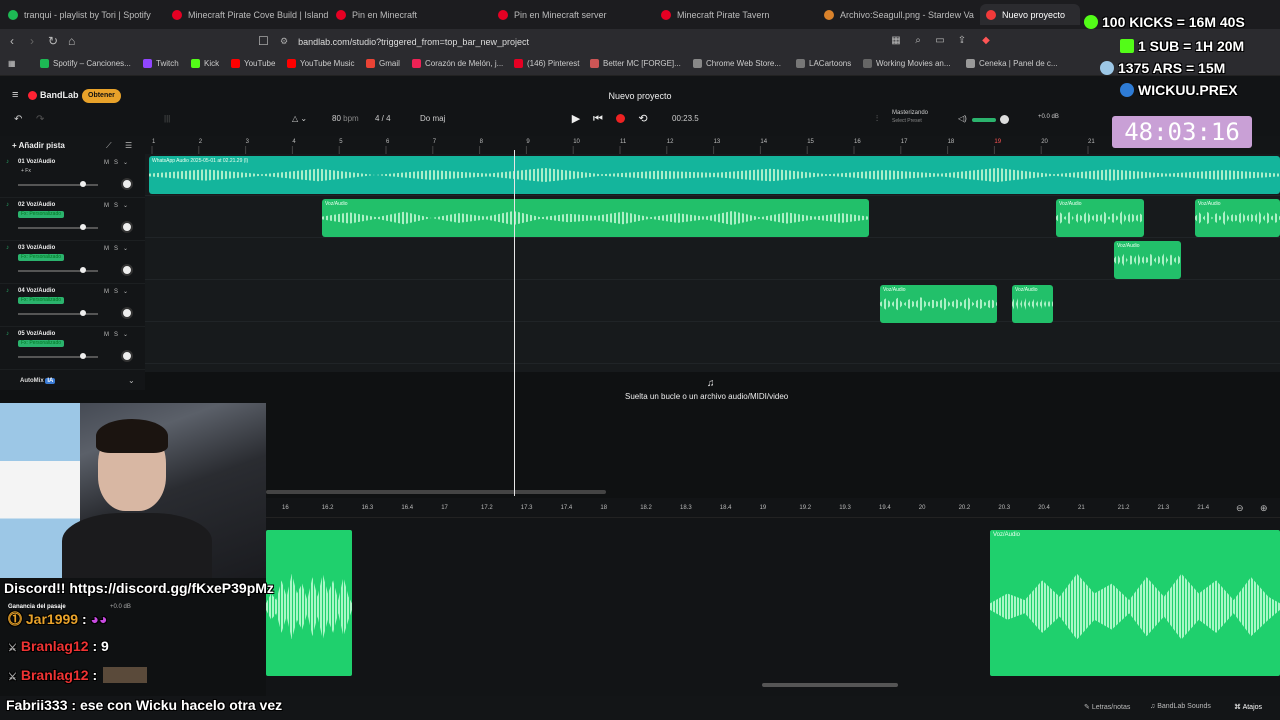  Describe the element at coordinates (88, 14) in the screenshot. I see `tab-spotify: tranqui - playlist by Tori | Spotify` at that location.